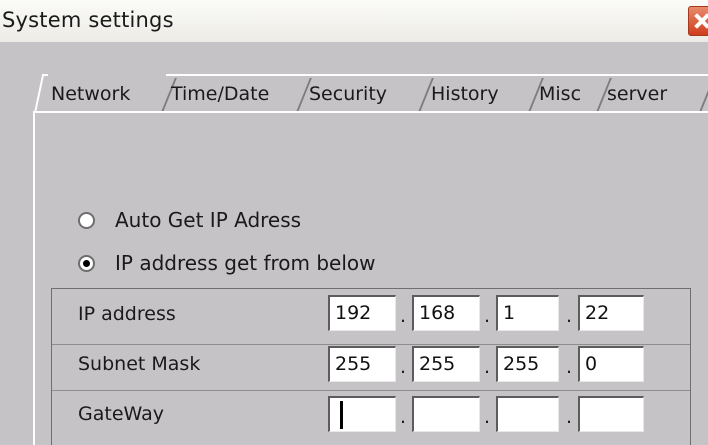  Describe the element at coordinates (446, 364) in the screenshot. I see `subnet-mask-octet-2: 255` at that location.